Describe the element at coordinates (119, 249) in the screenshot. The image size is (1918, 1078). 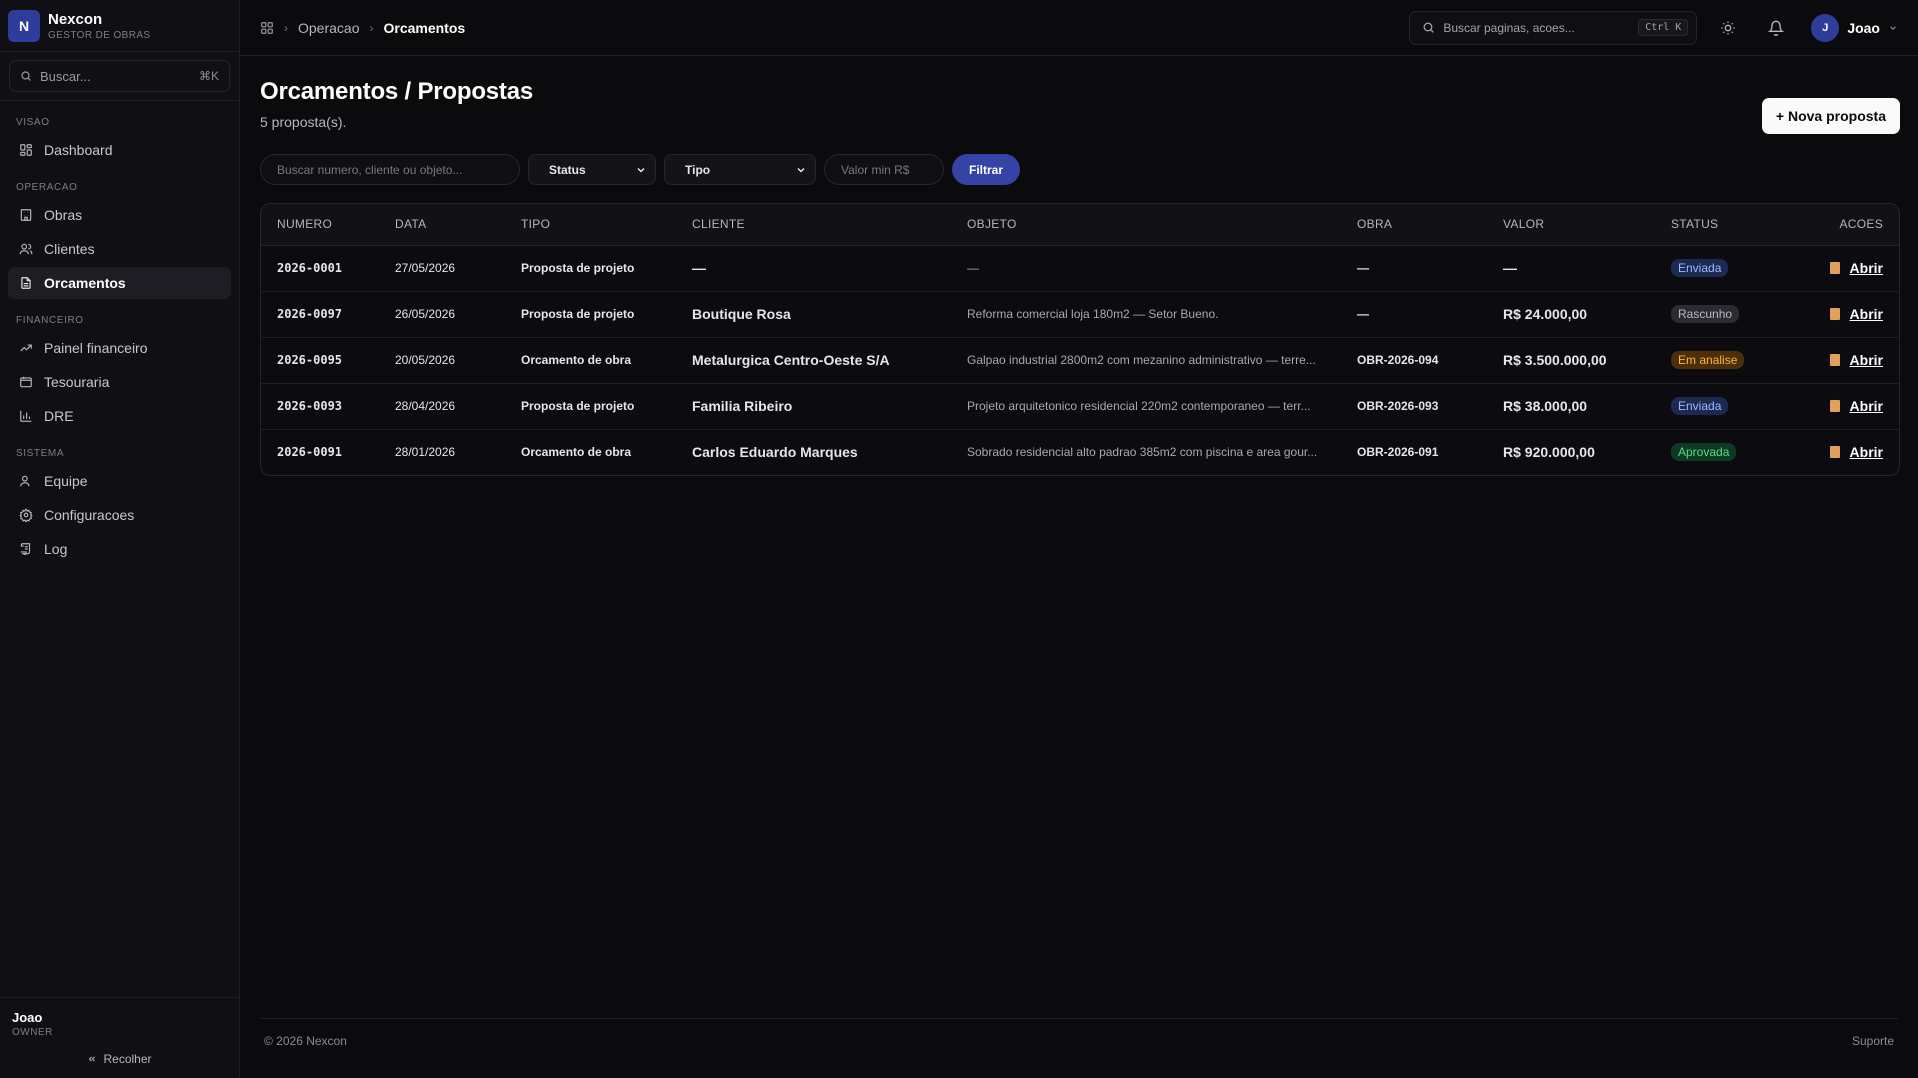
I see `sidebar-item-clientes: Clientes` at that location.